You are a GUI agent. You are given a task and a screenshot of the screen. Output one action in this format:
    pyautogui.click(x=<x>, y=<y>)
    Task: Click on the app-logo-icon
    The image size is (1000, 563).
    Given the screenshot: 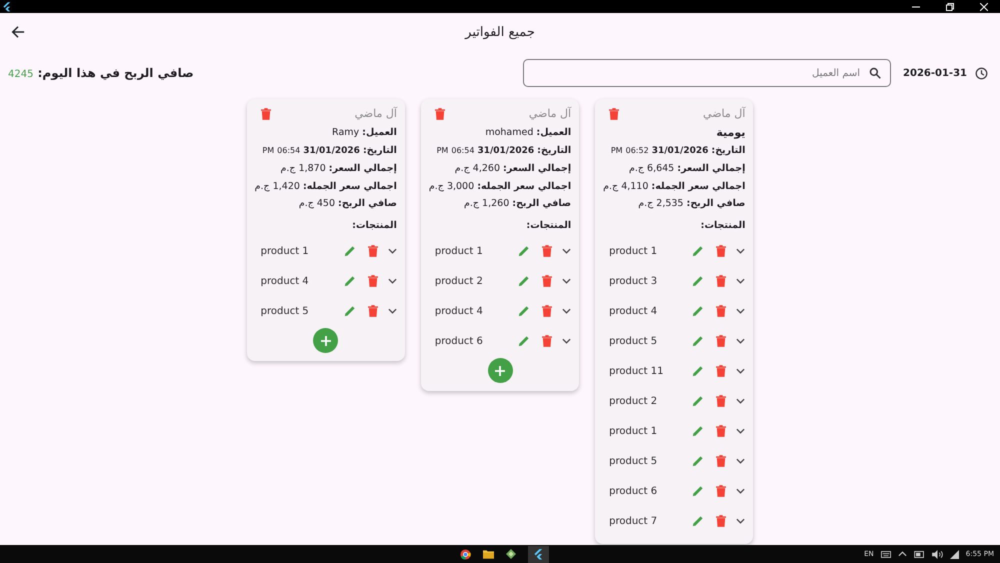 What is the action you would take?
    pyautogui.click(x=538, y=554)
    